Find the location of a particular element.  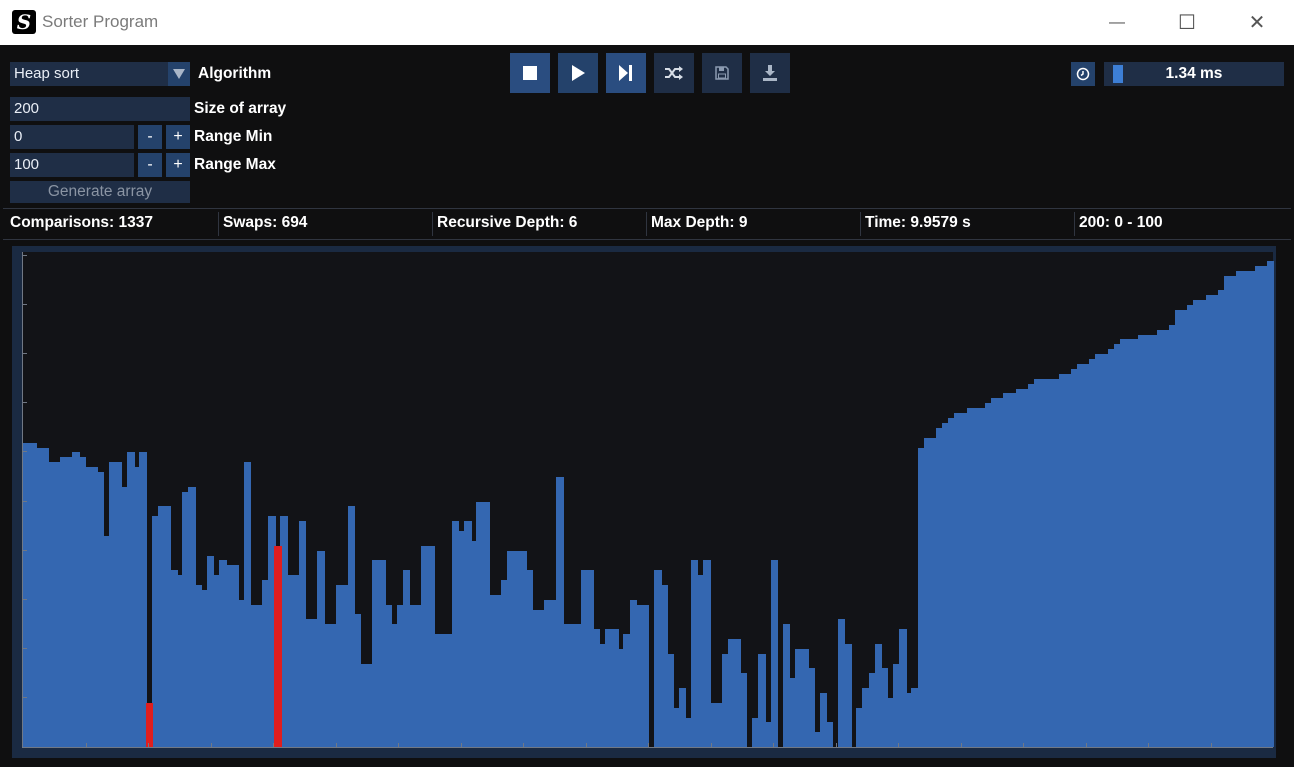

minimize-button: — is located at coordinates (1117, 22).